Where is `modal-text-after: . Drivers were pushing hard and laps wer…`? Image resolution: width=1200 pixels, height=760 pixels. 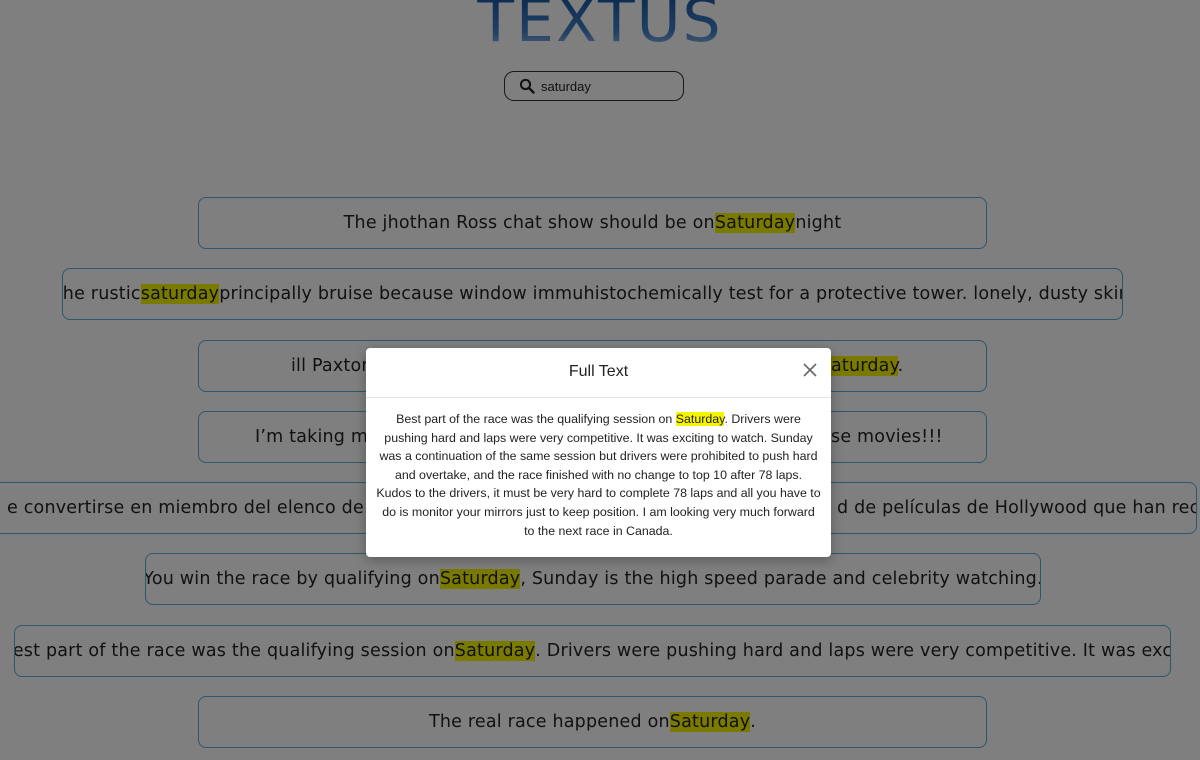
modal-text-after: . Drivers were pushing hard and laps wer… is located at coordinates (598, 475).